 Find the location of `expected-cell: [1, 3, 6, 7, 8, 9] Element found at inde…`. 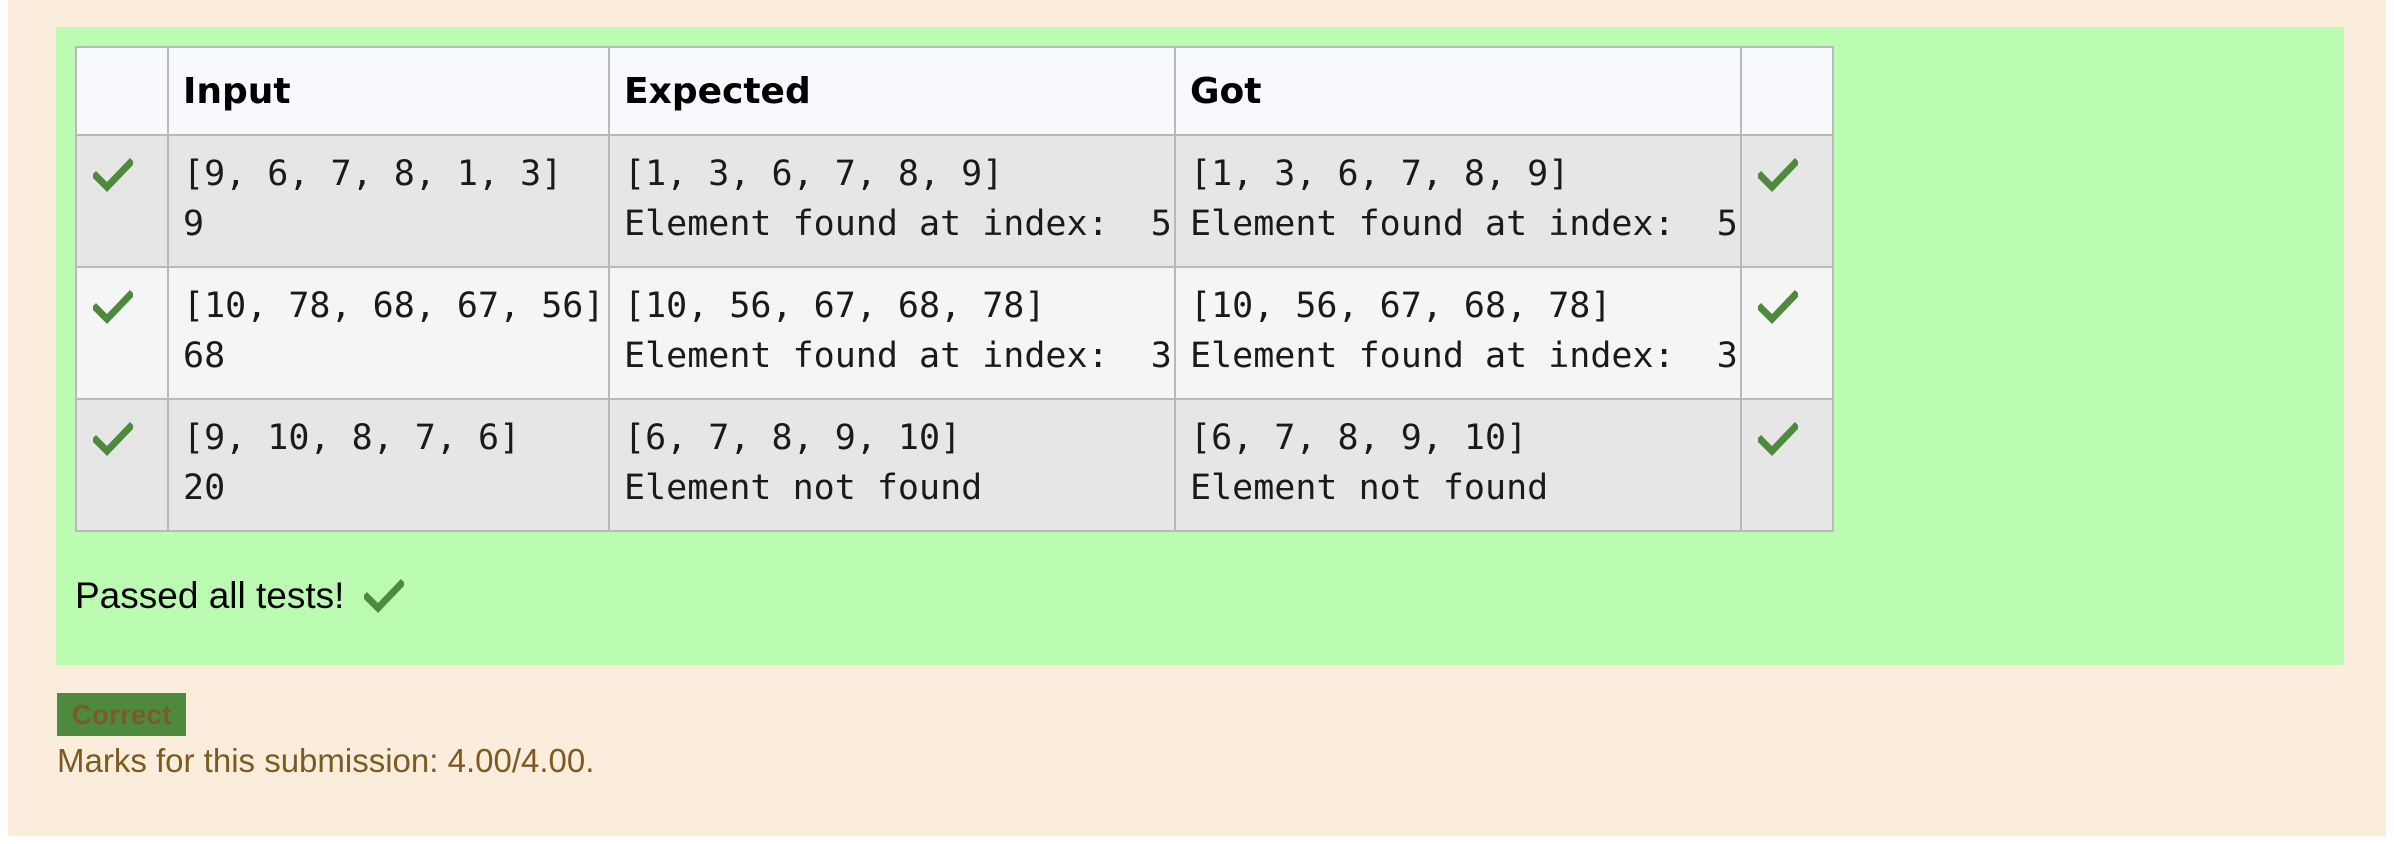

expected-cell: [1, 3, 6, 7, 8, 9] Element found at inde… is located at coordinates (892, 201).